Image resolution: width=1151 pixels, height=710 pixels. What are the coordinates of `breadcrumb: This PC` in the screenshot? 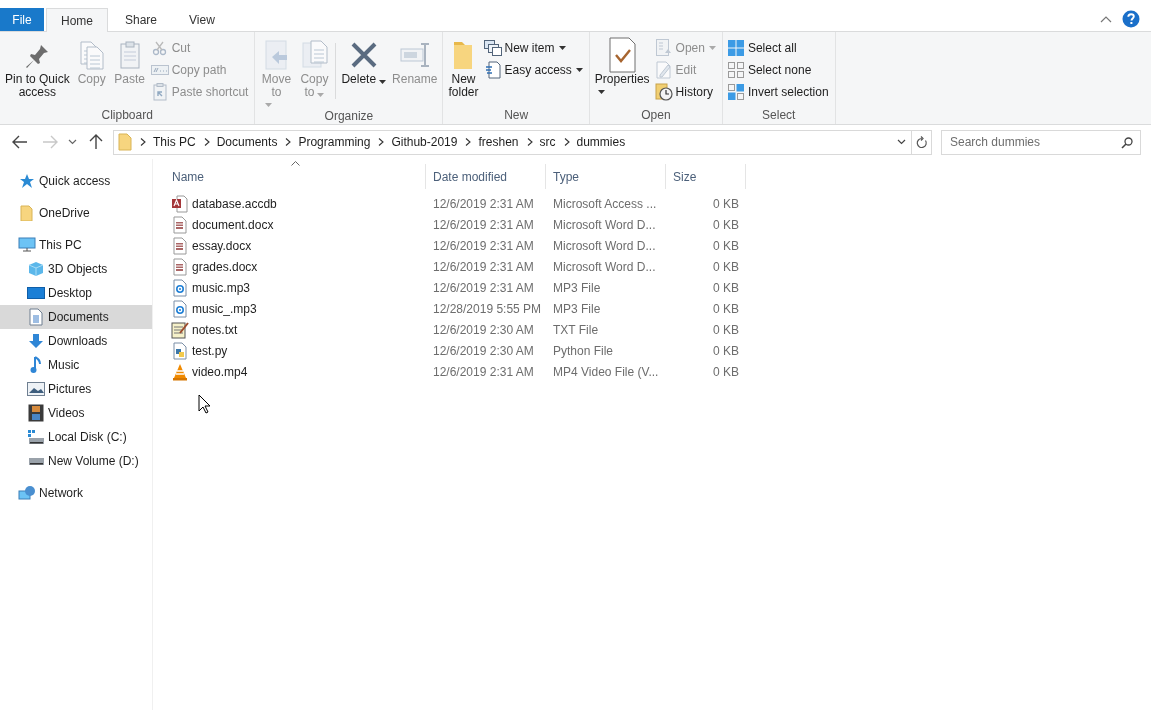 It's located at (174, 142).